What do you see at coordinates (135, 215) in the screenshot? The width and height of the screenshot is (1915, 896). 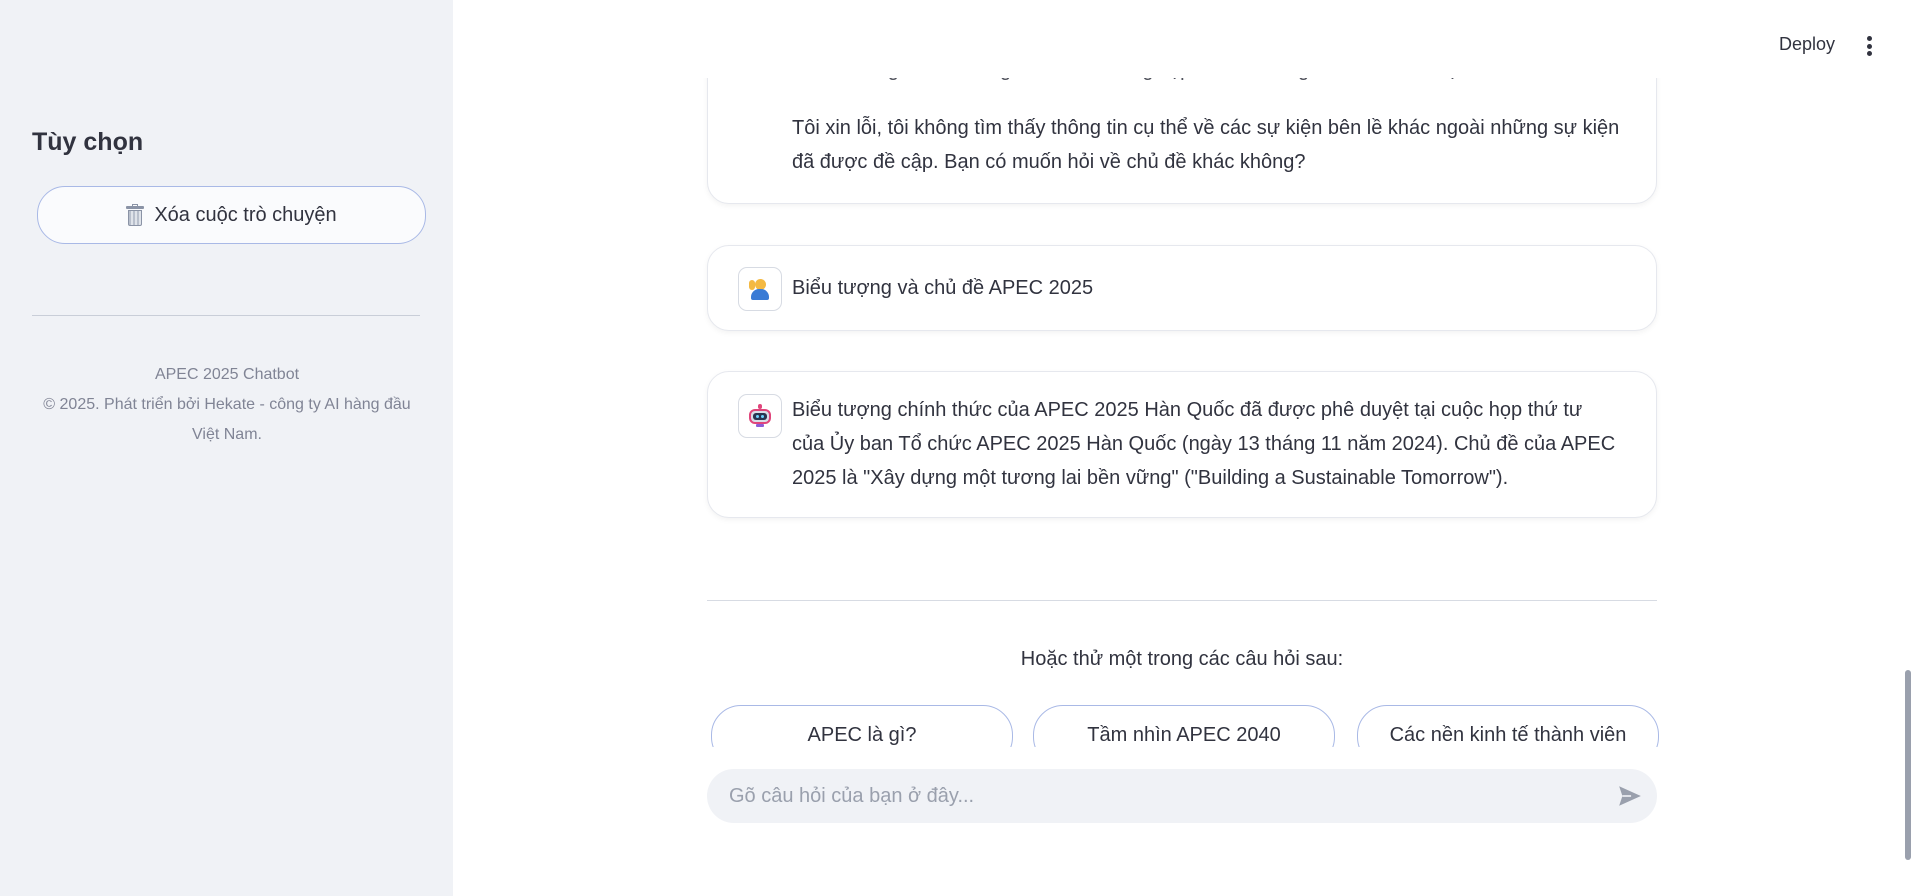 I see `trash-icon` at bounding box center [135, 215].